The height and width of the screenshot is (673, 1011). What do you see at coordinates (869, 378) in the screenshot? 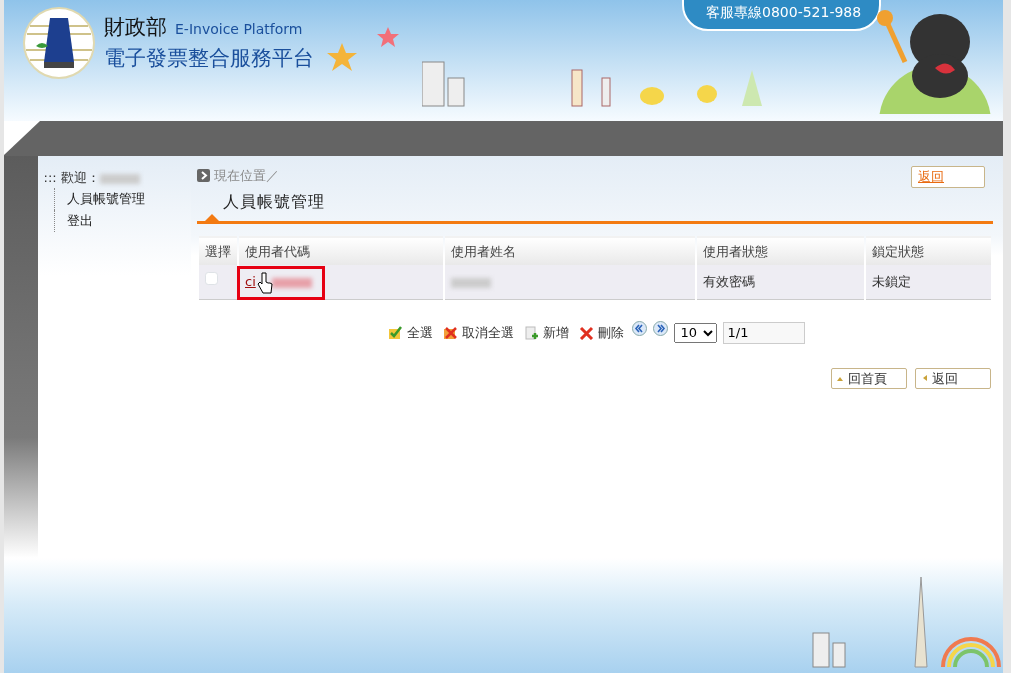
I see `home-button: 回首頁` at bounding box center [869, 378].